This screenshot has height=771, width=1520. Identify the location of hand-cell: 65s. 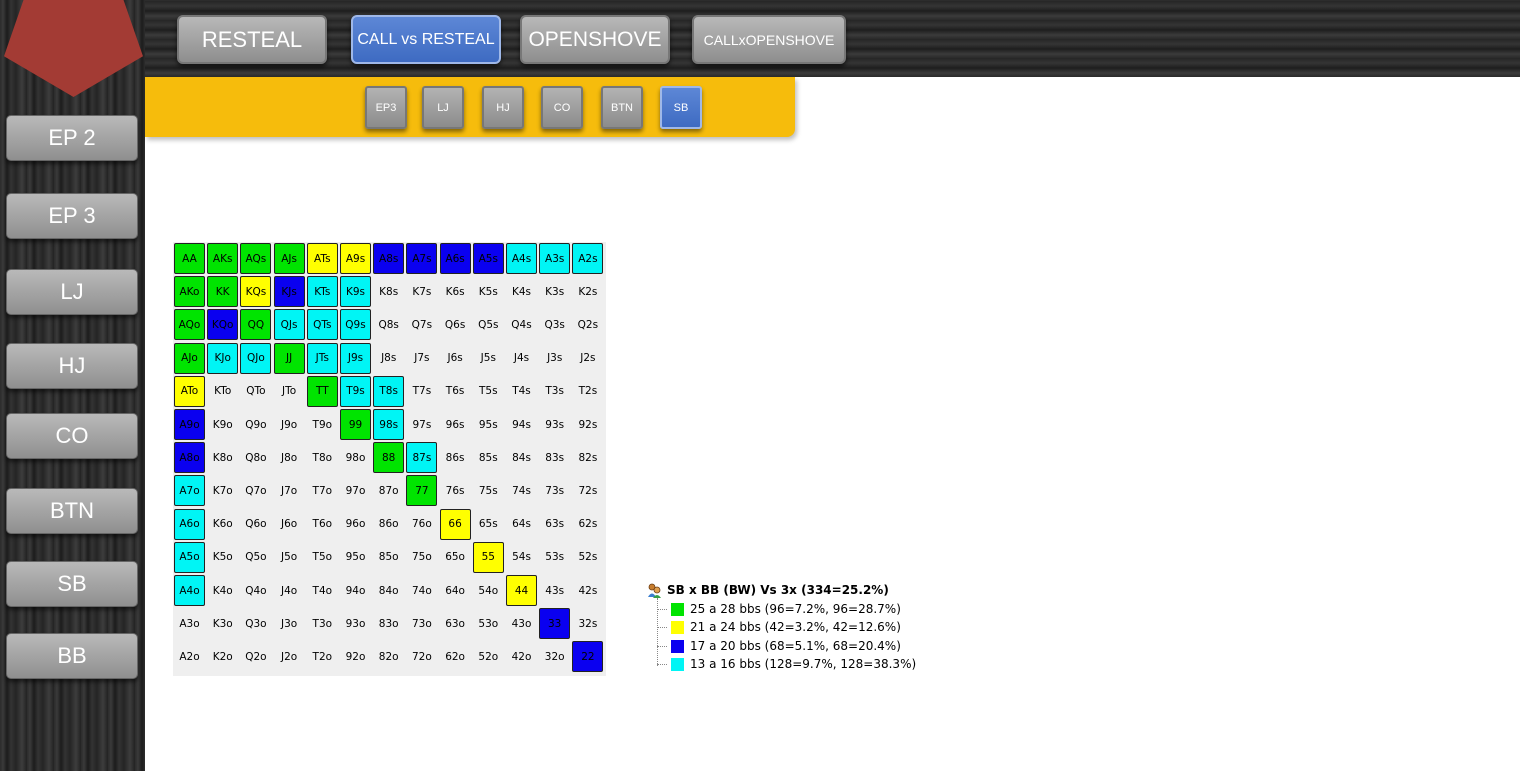
(488, 524).